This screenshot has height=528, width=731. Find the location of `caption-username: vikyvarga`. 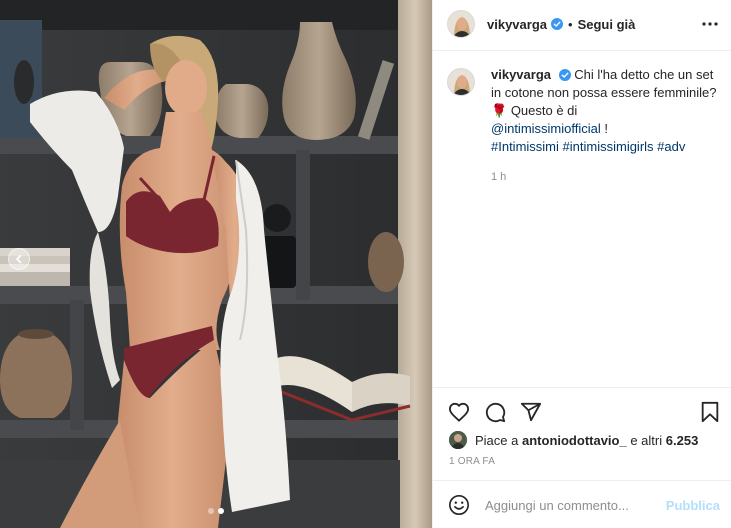

caption-username: vikyvarga is located at coordinates (521, 74).